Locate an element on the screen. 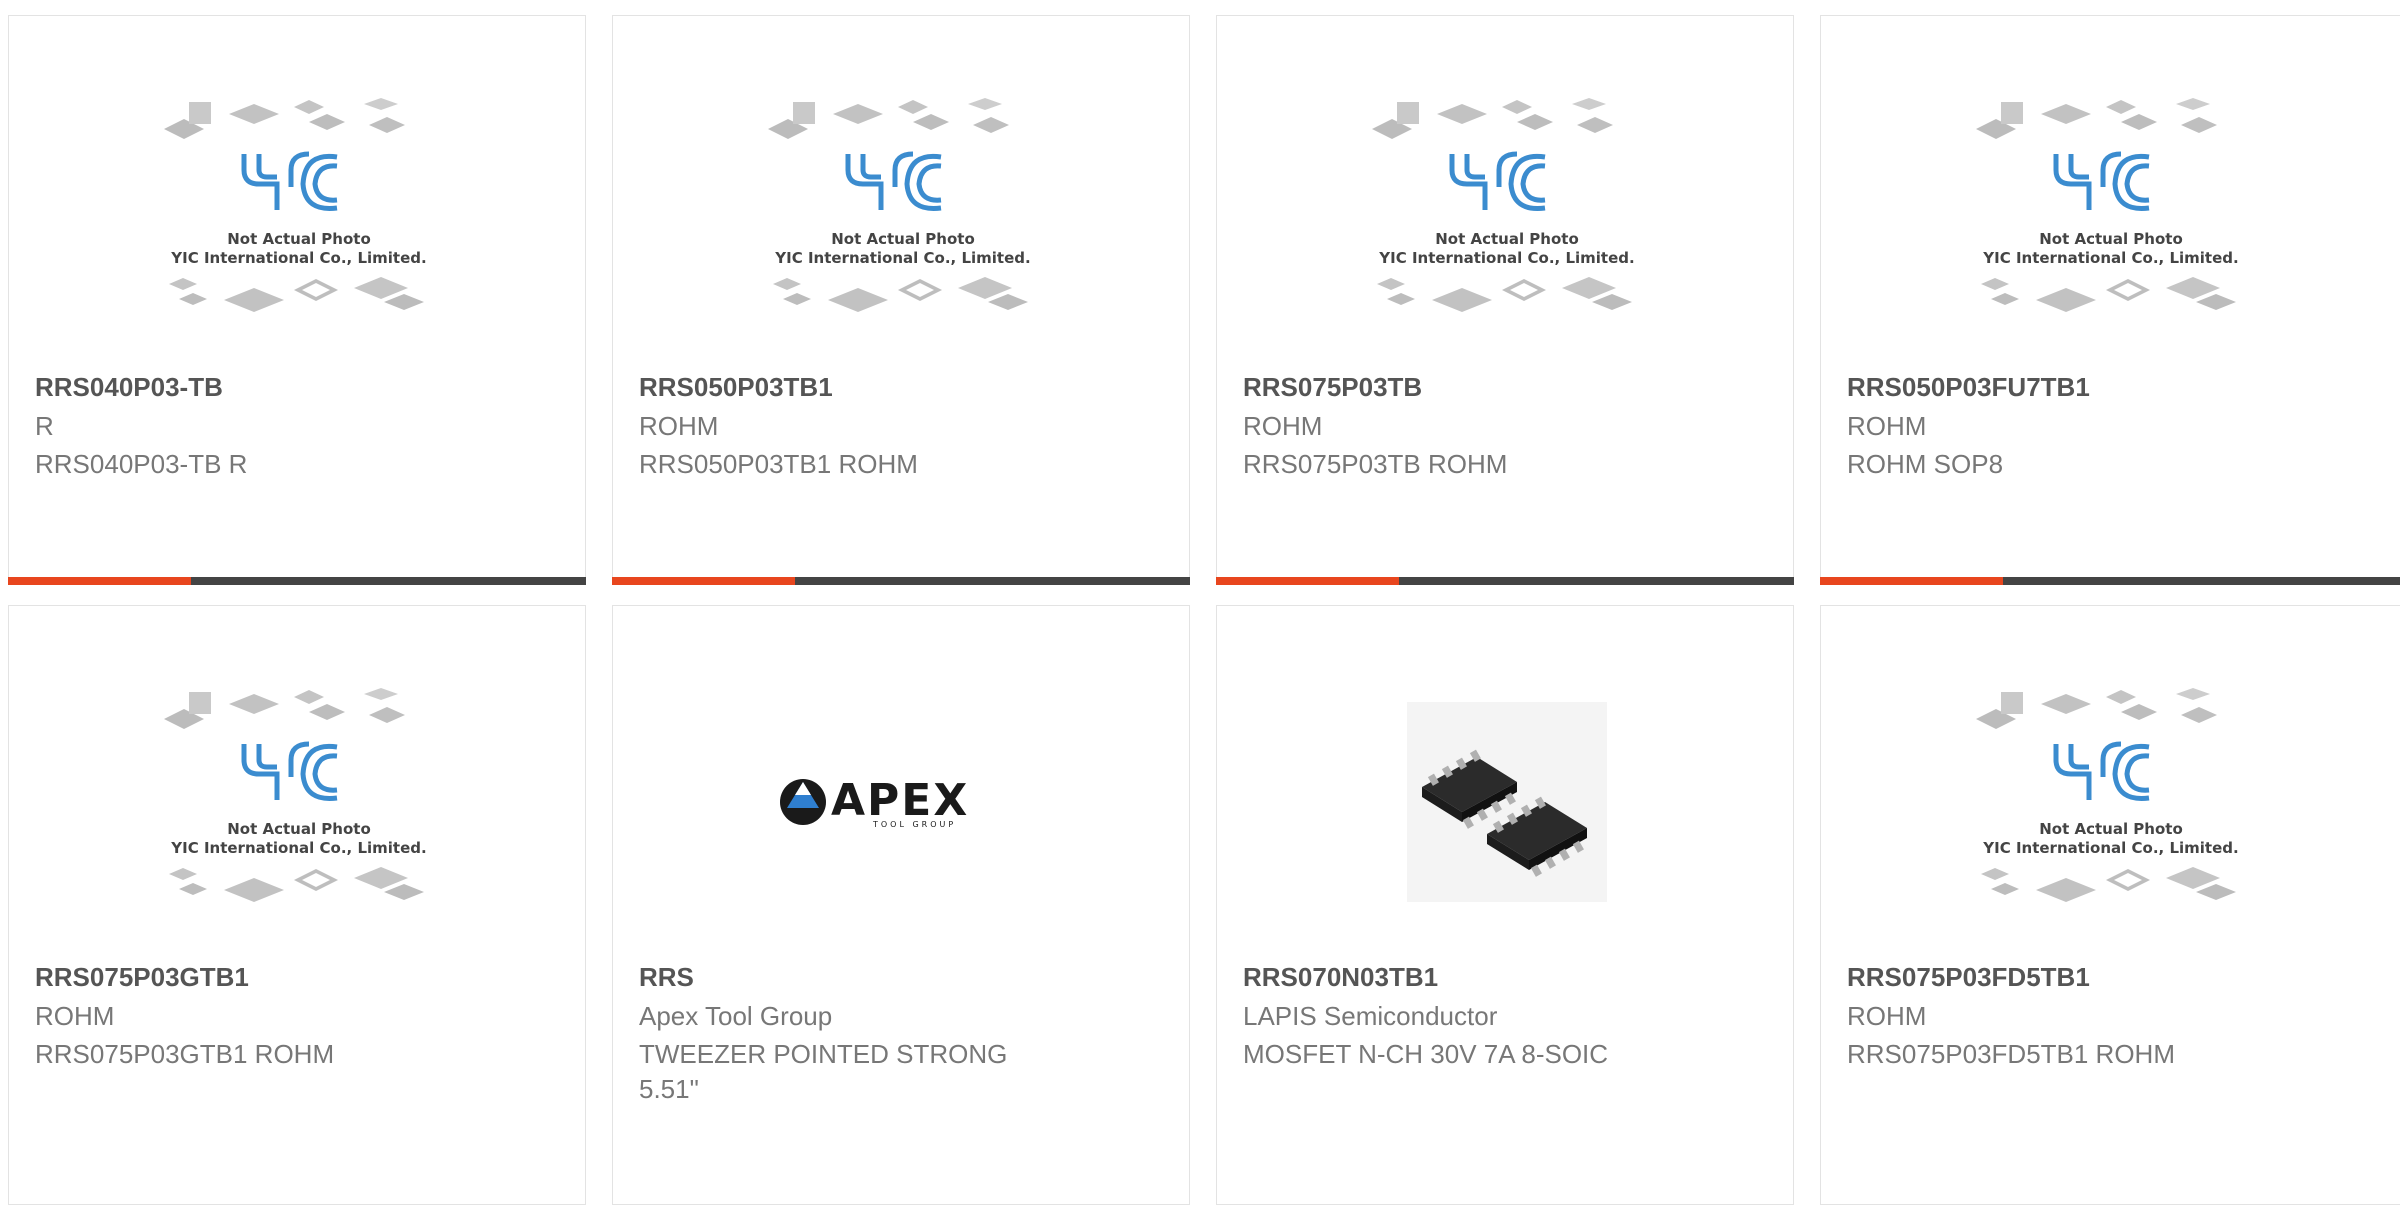 This screenshot has height=1205, width=2400. product-part-number: RRS is located at coordinates (666, 977).